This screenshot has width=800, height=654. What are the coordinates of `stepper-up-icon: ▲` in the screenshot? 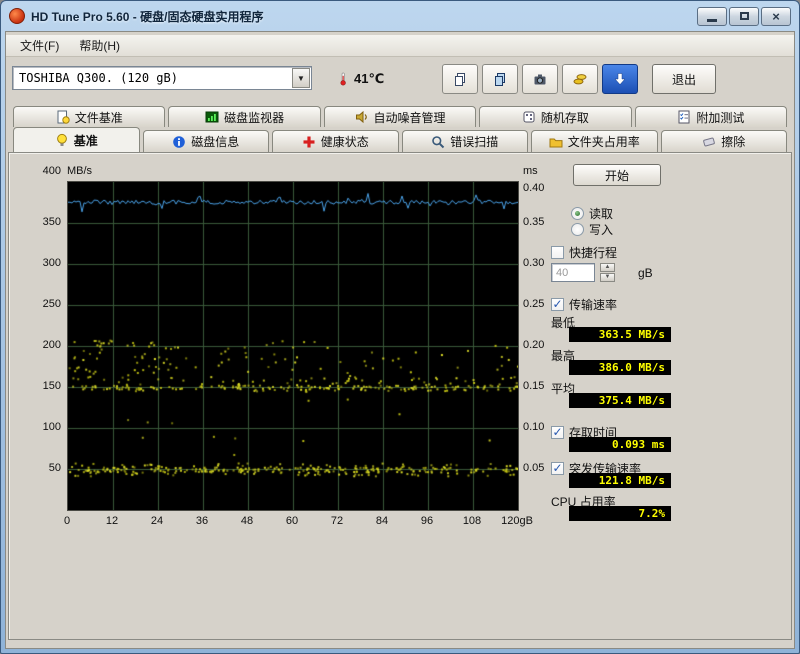 It's located at (607, 267).